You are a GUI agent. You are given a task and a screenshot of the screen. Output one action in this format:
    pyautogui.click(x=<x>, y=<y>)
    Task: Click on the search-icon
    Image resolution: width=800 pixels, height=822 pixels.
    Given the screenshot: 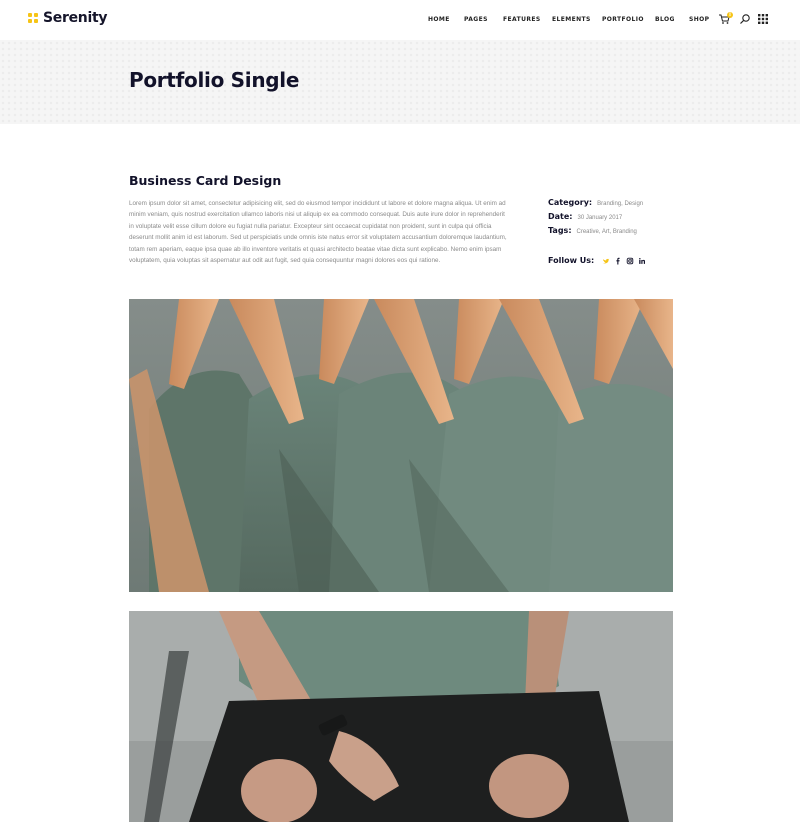 What is the action you would take?
    pyautogui.click(x=745, y=19)
    